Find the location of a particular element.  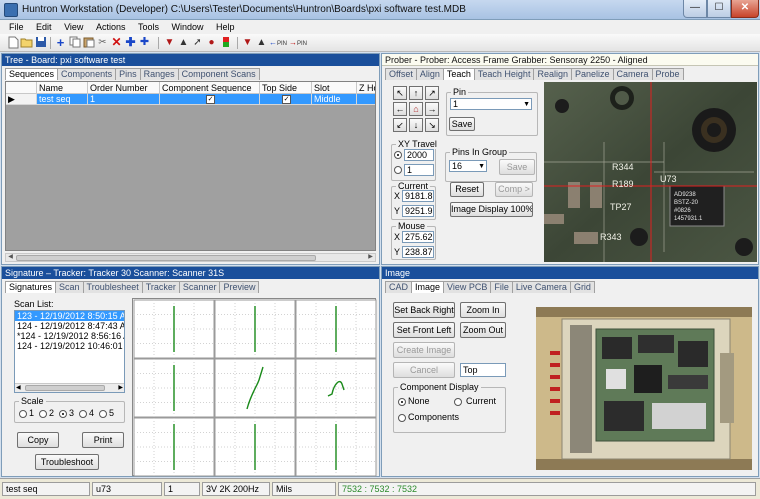

signature-display is located at coordinates (254, 387).